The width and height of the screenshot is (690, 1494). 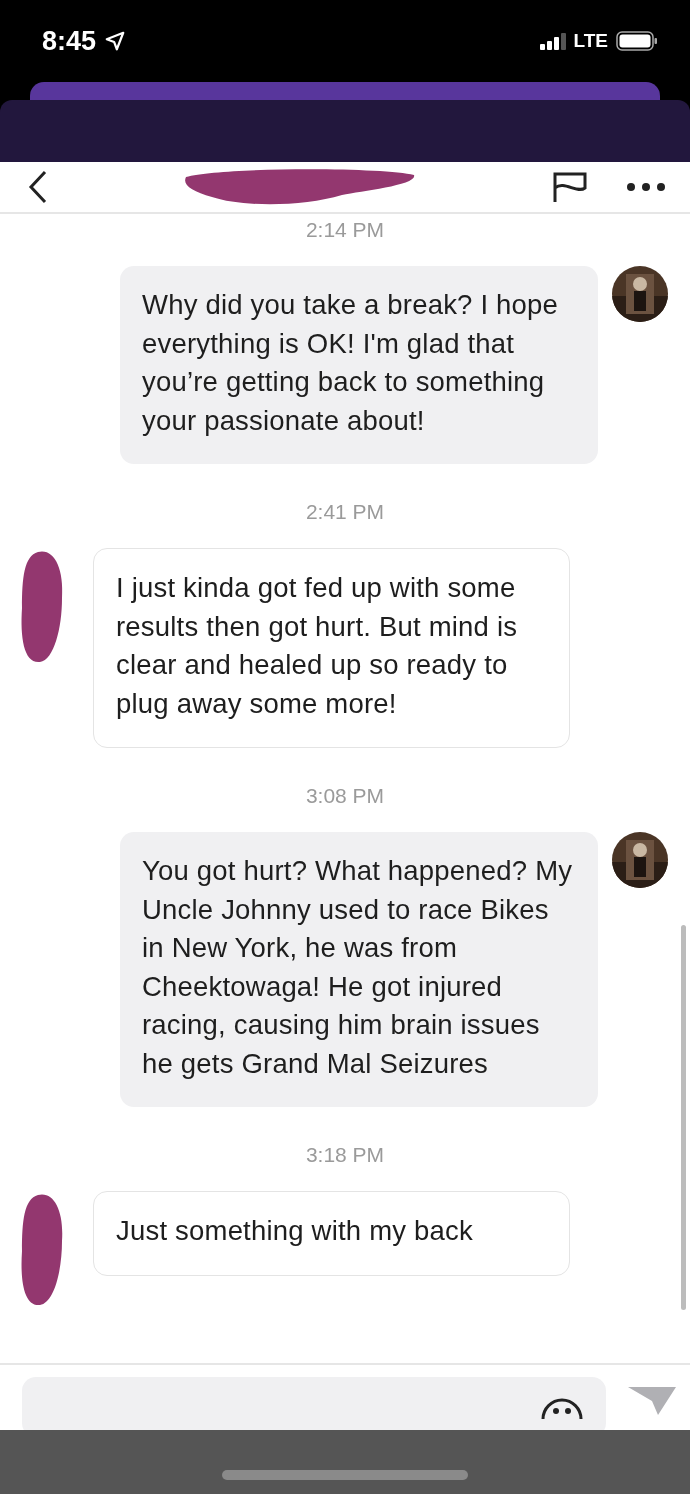 I want to click on message-bubble: Just something with my back, so click(x=331, y=1233).